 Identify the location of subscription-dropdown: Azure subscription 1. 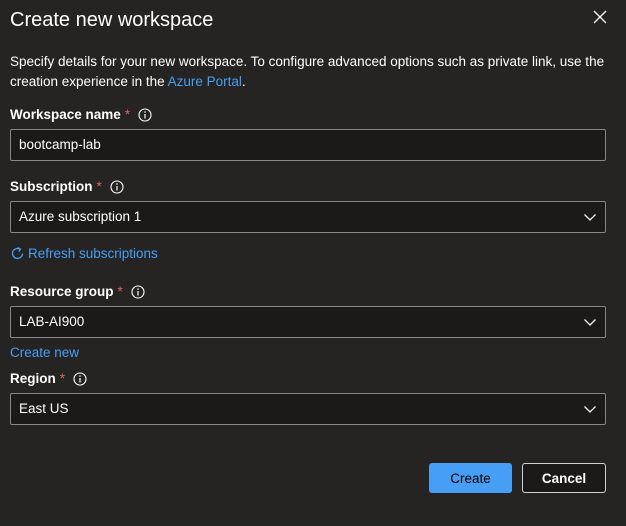
(308, 217).